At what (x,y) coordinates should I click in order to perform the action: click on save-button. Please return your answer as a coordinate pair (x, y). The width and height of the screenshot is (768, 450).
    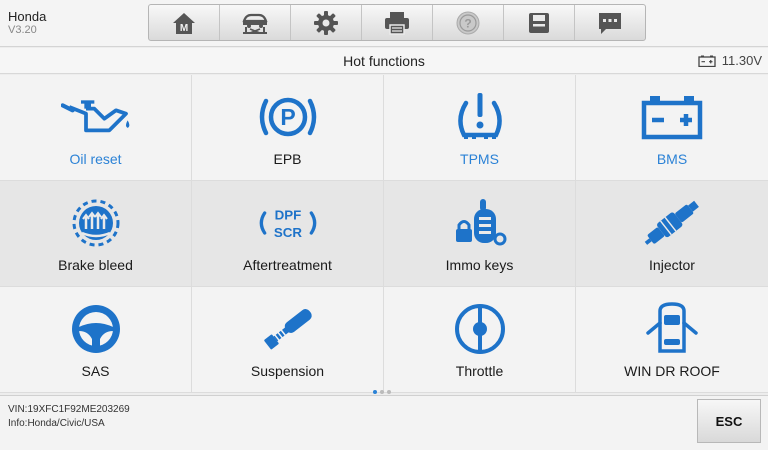
    Looking at the image, I should click on (539, 22).